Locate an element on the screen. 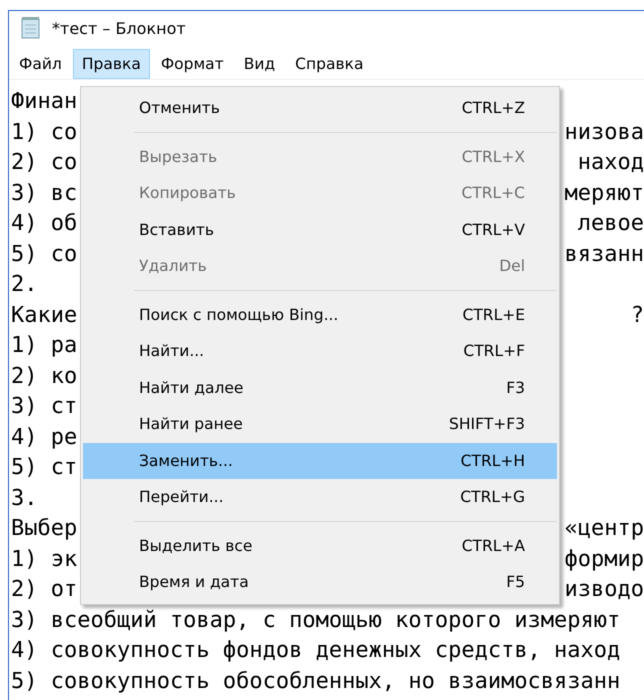 The height and width of the screenshot is (700, 644). menu-item: Заменить... CTRL+H is located at coordinates (320, 460).